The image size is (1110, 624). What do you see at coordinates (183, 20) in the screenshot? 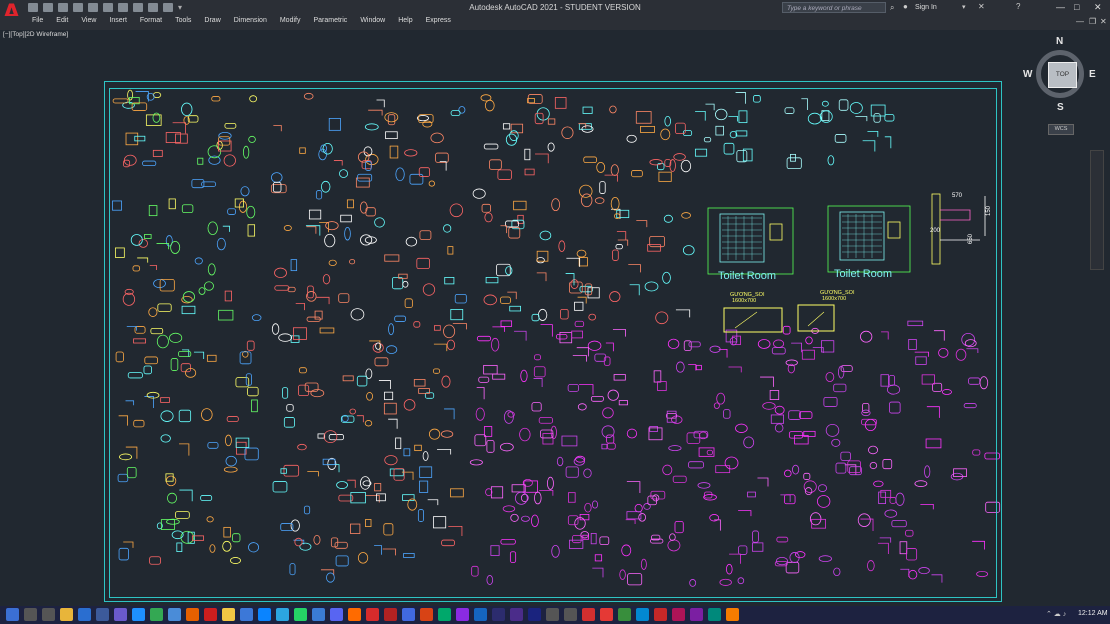
I see `menu-tools: Tools` at bounding box center [183, 20].